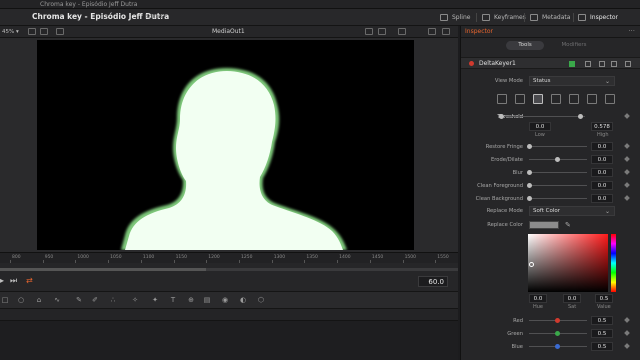  Describe the element at coordinates (602, 64) in the screenshot. I see `tool-lock-icon` at that location.